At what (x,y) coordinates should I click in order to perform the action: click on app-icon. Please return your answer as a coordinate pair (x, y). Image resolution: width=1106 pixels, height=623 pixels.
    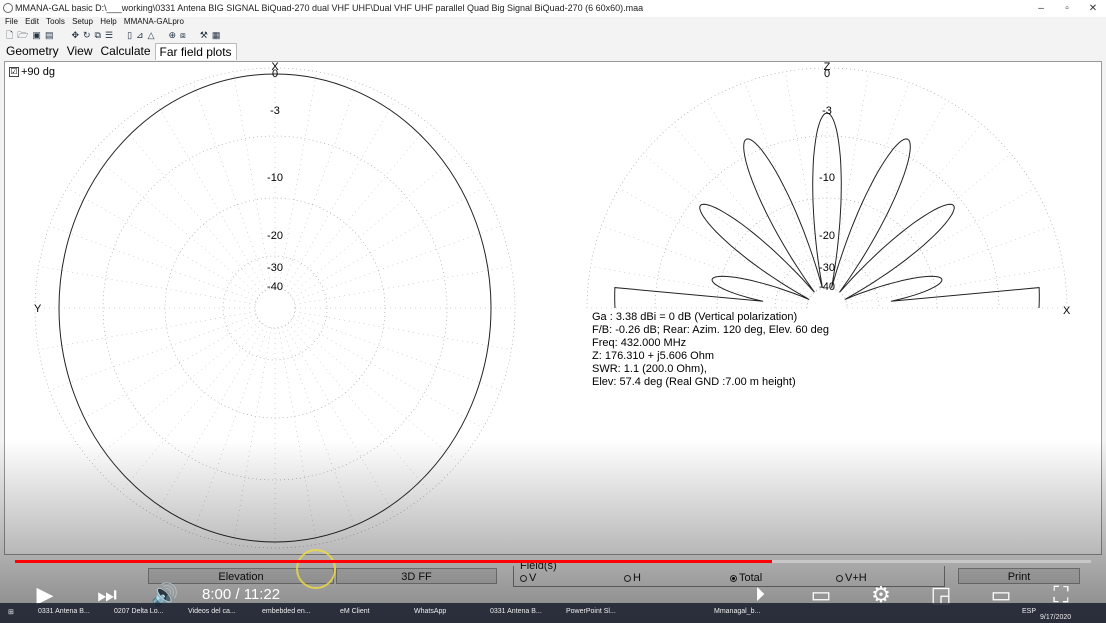
    Looking at the image, I should click on (8, 8).